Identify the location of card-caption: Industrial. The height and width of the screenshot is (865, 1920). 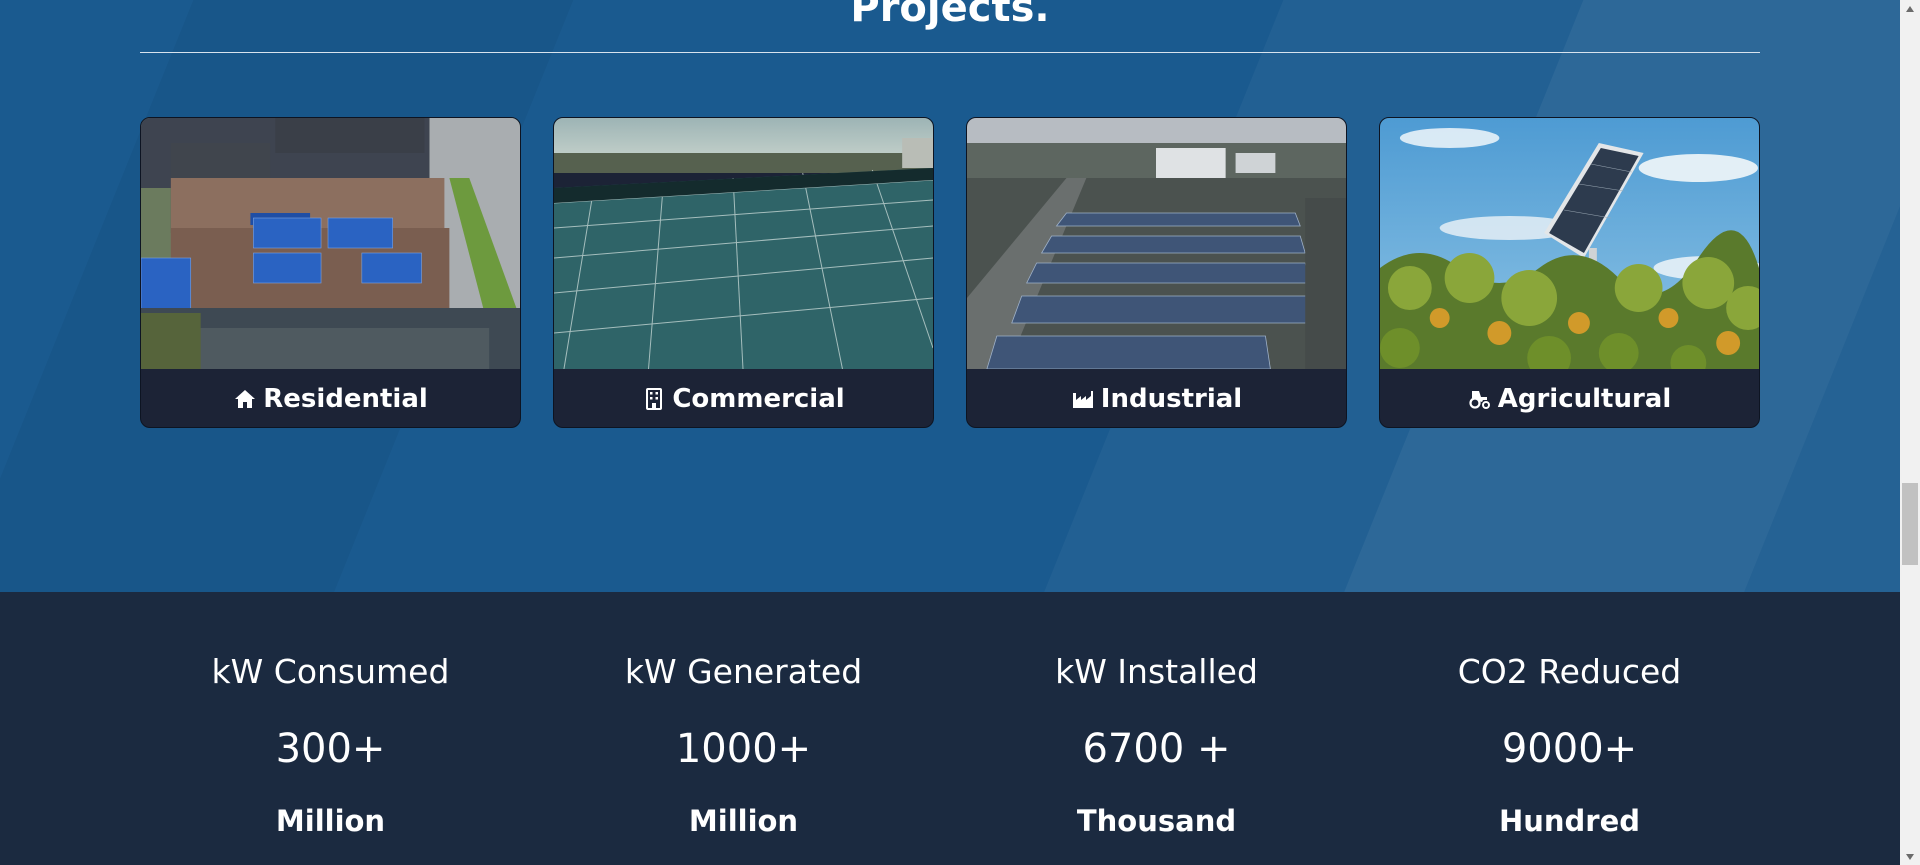
(1156, 398).